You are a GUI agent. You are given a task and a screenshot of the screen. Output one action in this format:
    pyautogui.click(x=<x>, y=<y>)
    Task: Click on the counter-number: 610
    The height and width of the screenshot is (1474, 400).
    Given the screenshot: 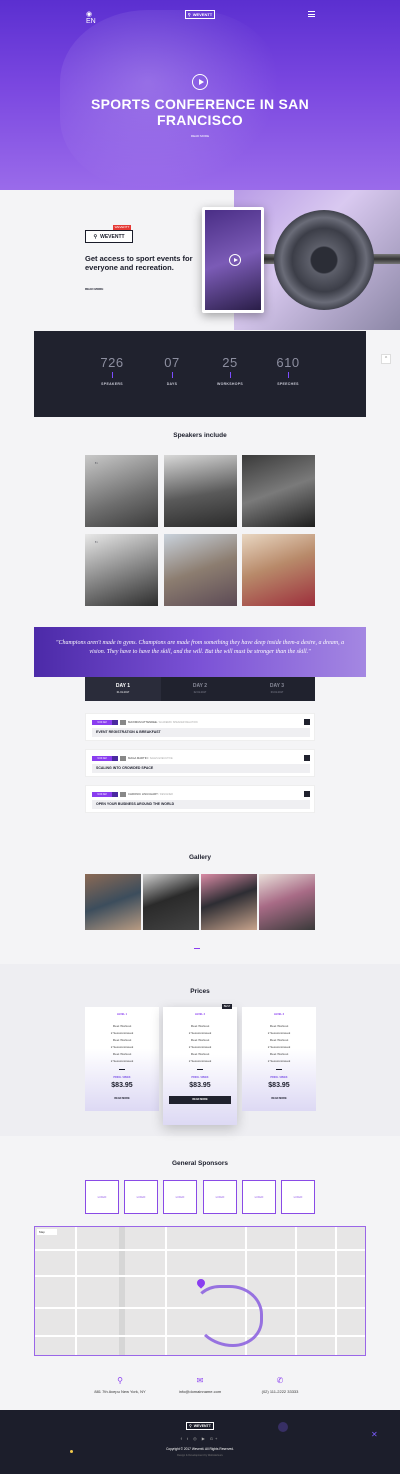 What is the action you would take?
    pyautogui.click(x=288, y=362)
    